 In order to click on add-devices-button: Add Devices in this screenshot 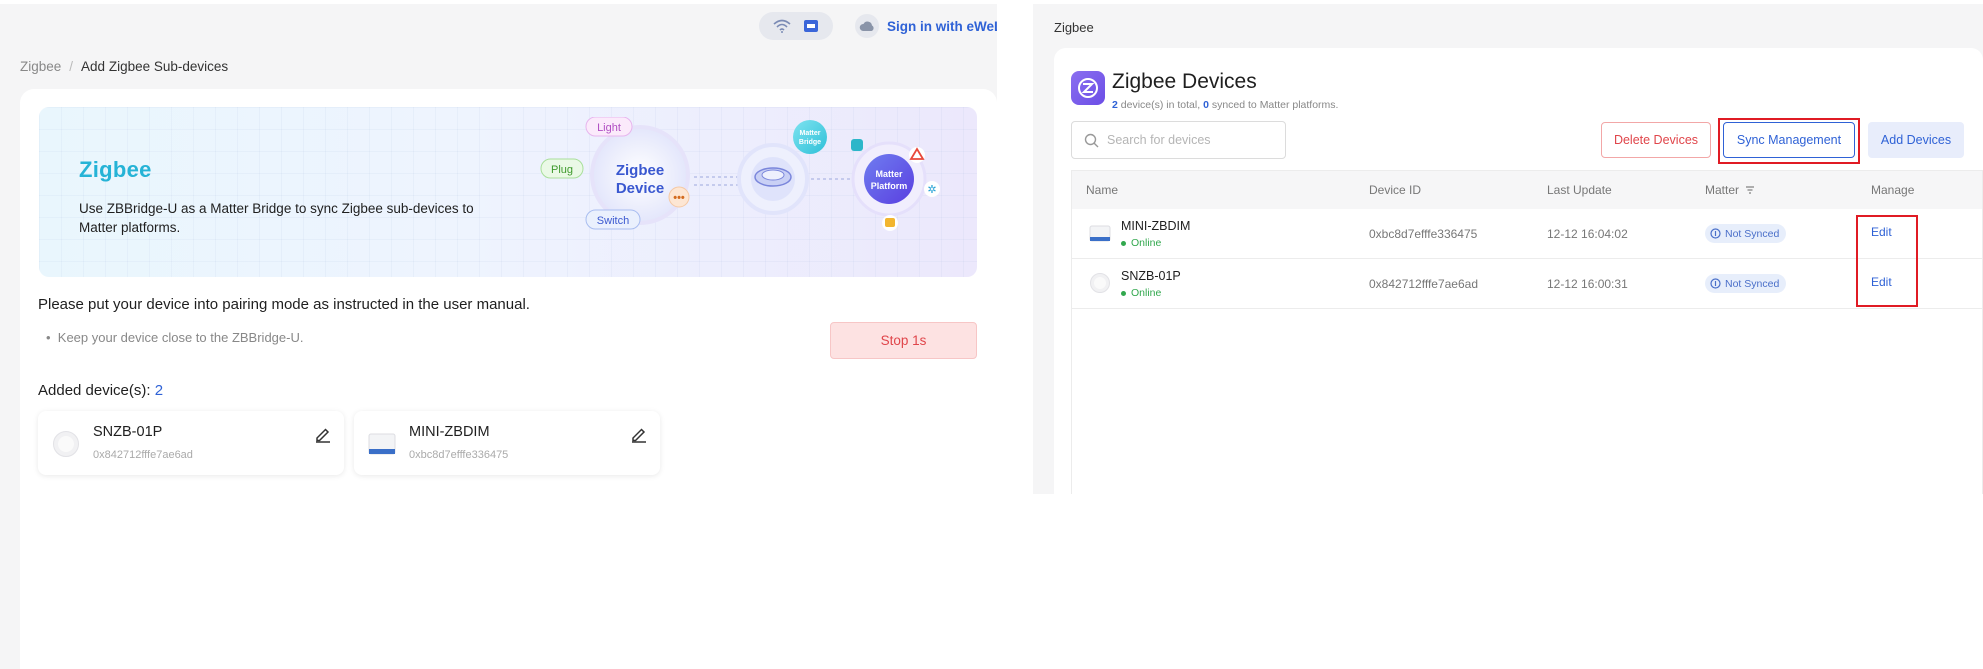, I will do `click(1916, 140)`.